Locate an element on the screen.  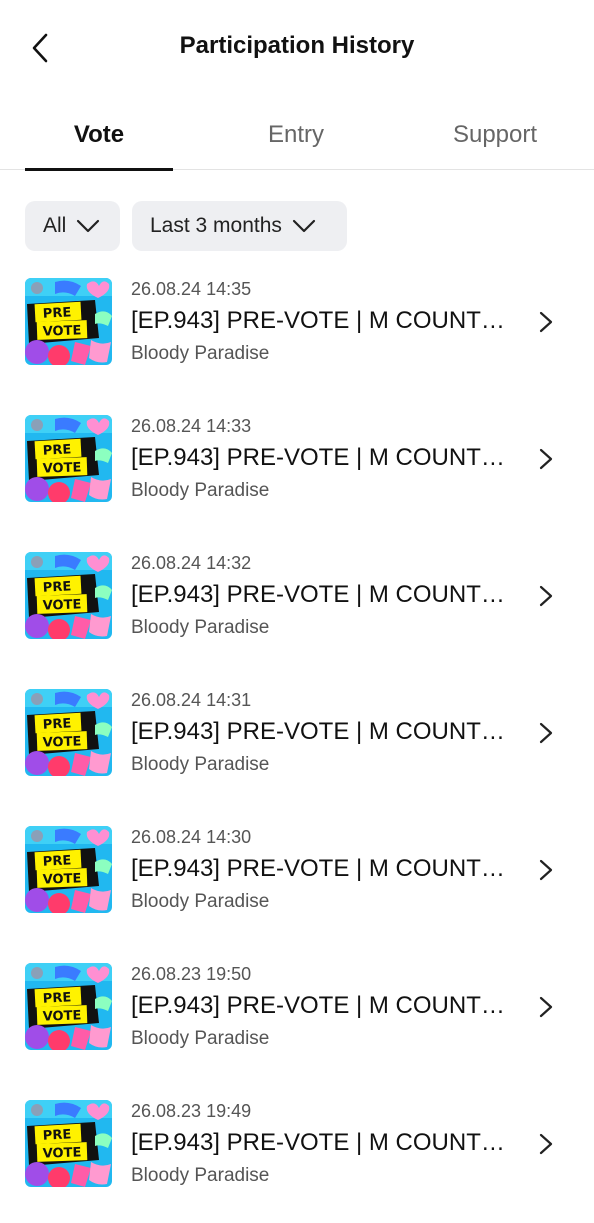
period-filter-dropdown: Last 3 months is located at coordinates (239, 226).